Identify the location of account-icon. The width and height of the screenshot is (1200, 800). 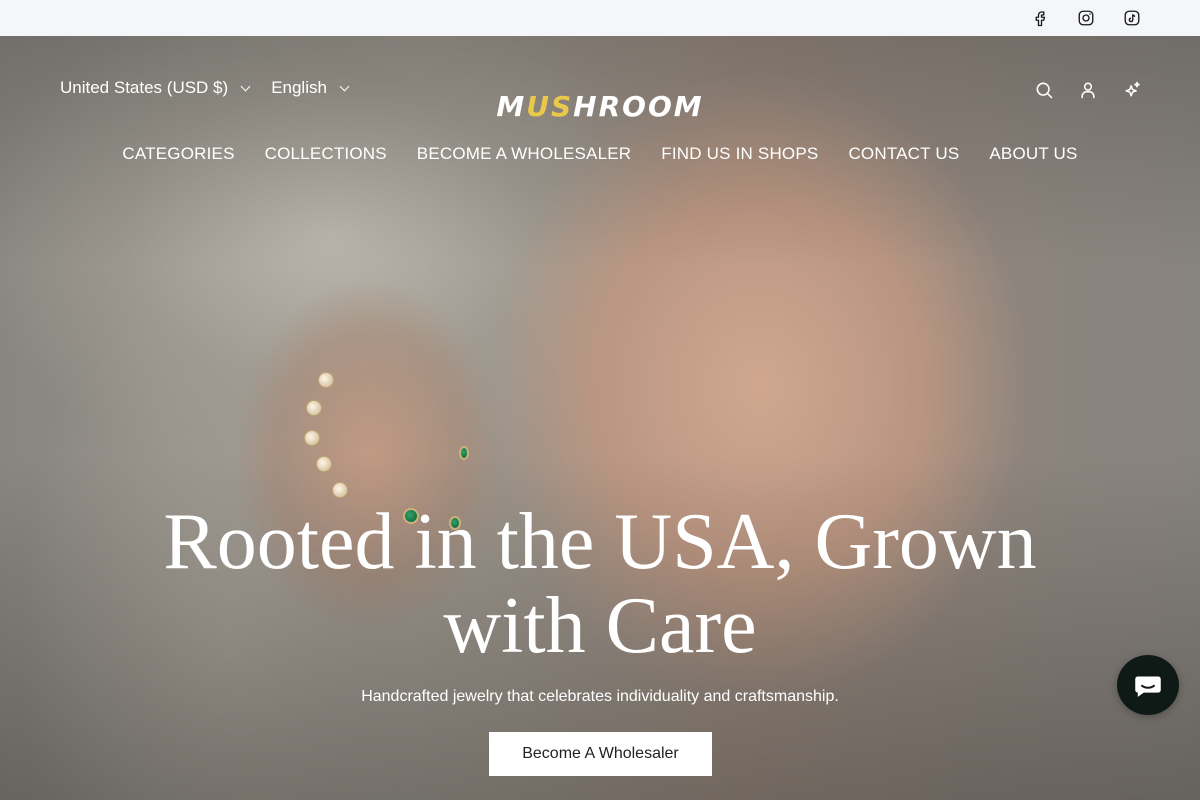
(1088, 90).